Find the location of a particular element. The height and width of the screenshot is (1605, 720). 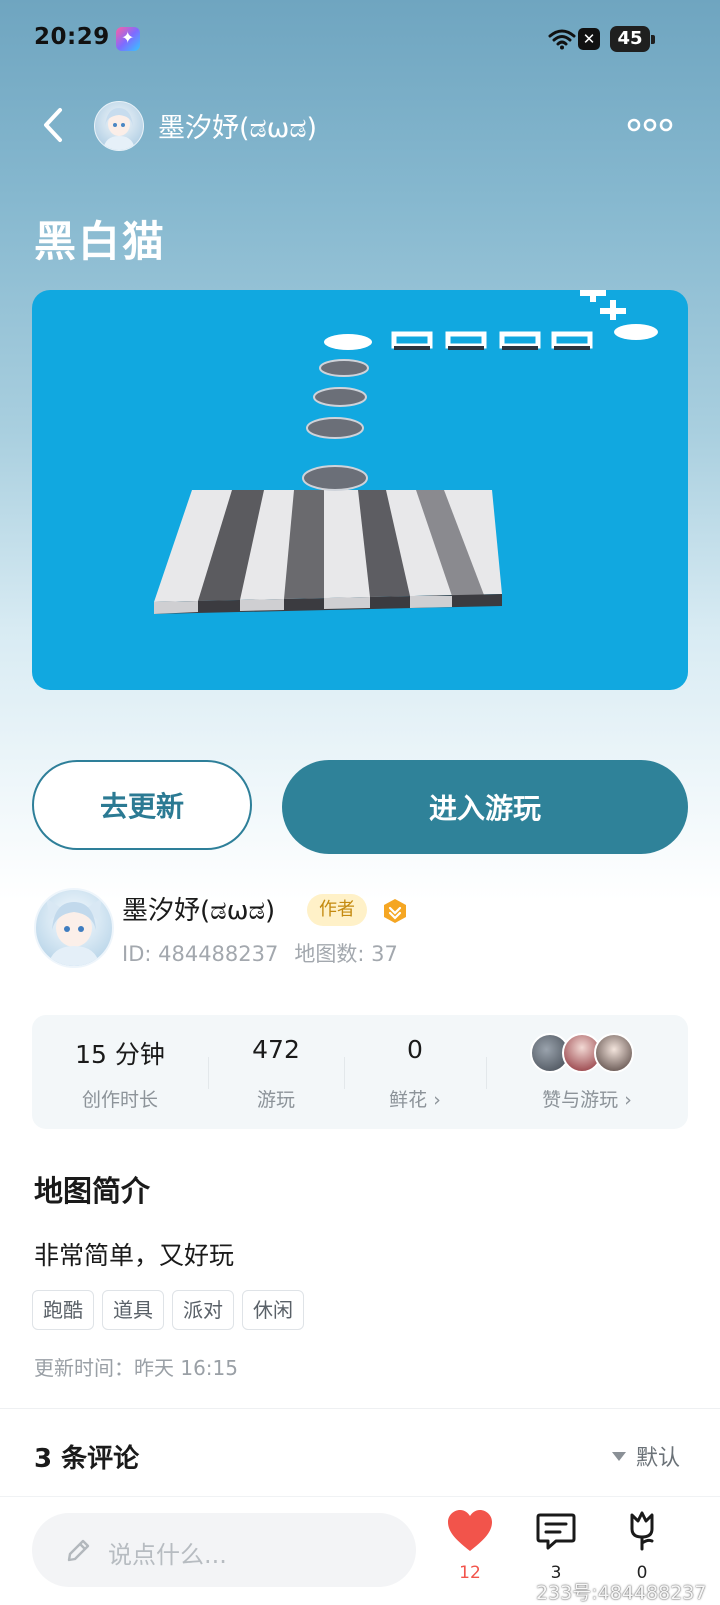

author-map-count: 地图数: 37 is located at coordinates (346, 954).